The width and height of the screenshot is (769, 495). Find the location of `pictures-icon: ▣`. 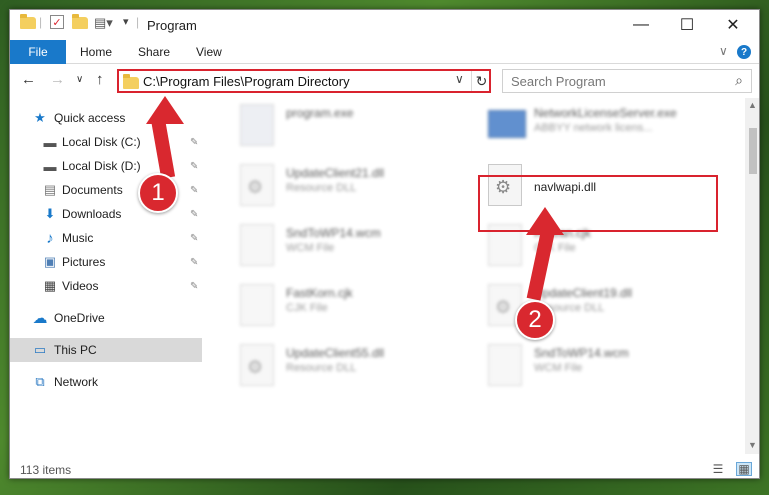

pictures-icon: ▣ is located at coordinates (50, 261).